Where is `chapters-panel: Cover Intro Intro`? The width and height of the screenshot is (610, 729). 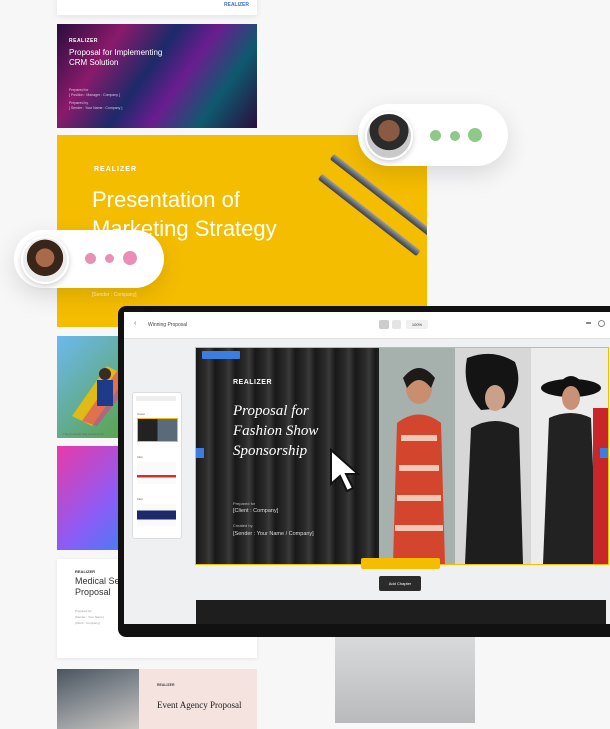 chapters-panel: Cover Intro Intro is located at coordinates (157, 465).